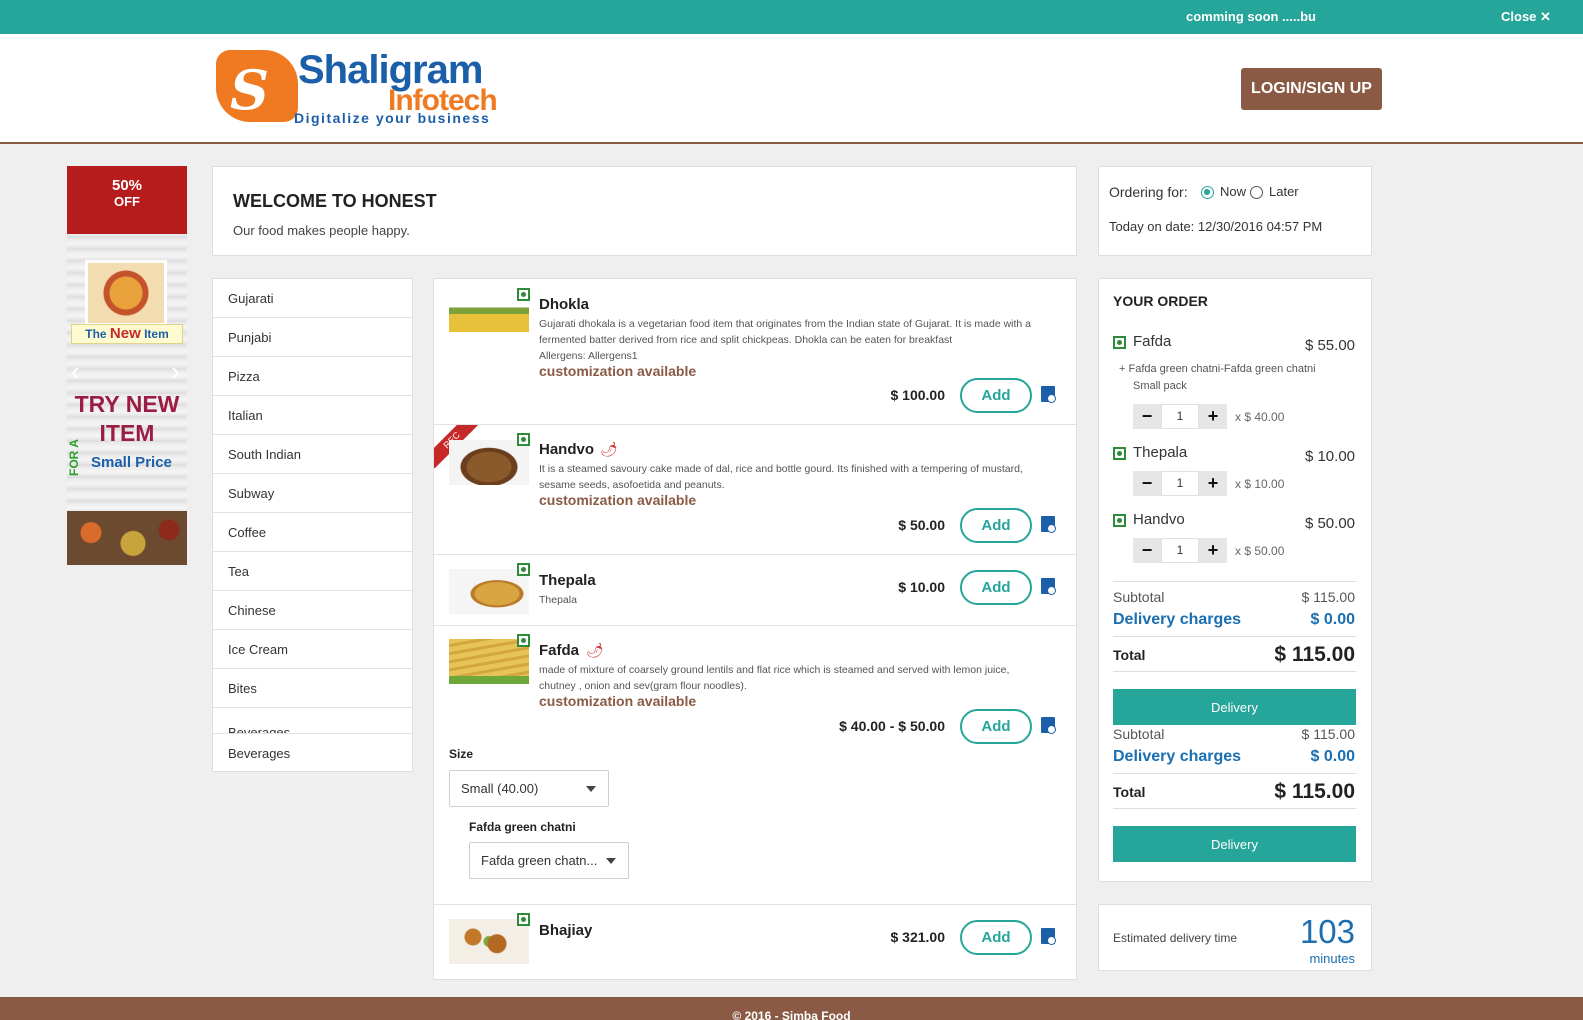 The width and height of the screenshot is (1583, 1020). Describe the element at coordinates (1329, 456) in the screenshot. I see `order-item-price: $ 10.00` at that location.